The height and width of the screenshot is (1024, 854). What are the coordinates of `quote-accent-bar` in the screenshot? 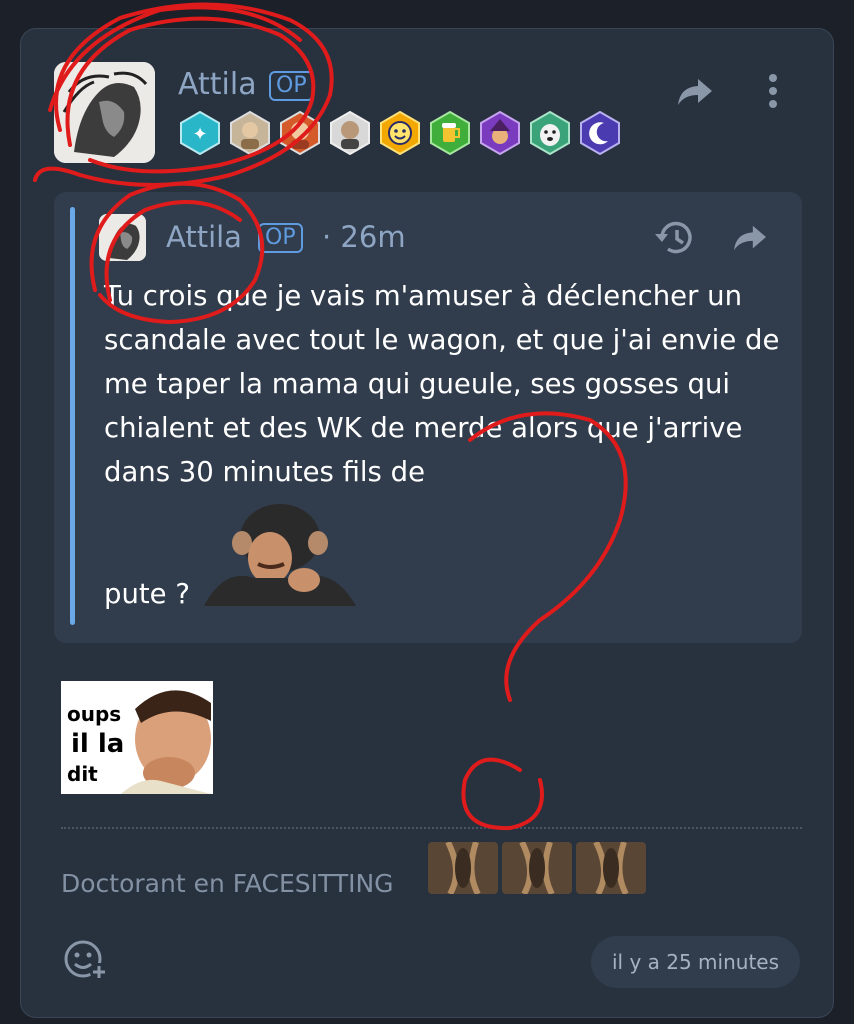 It's located at (72, 416).